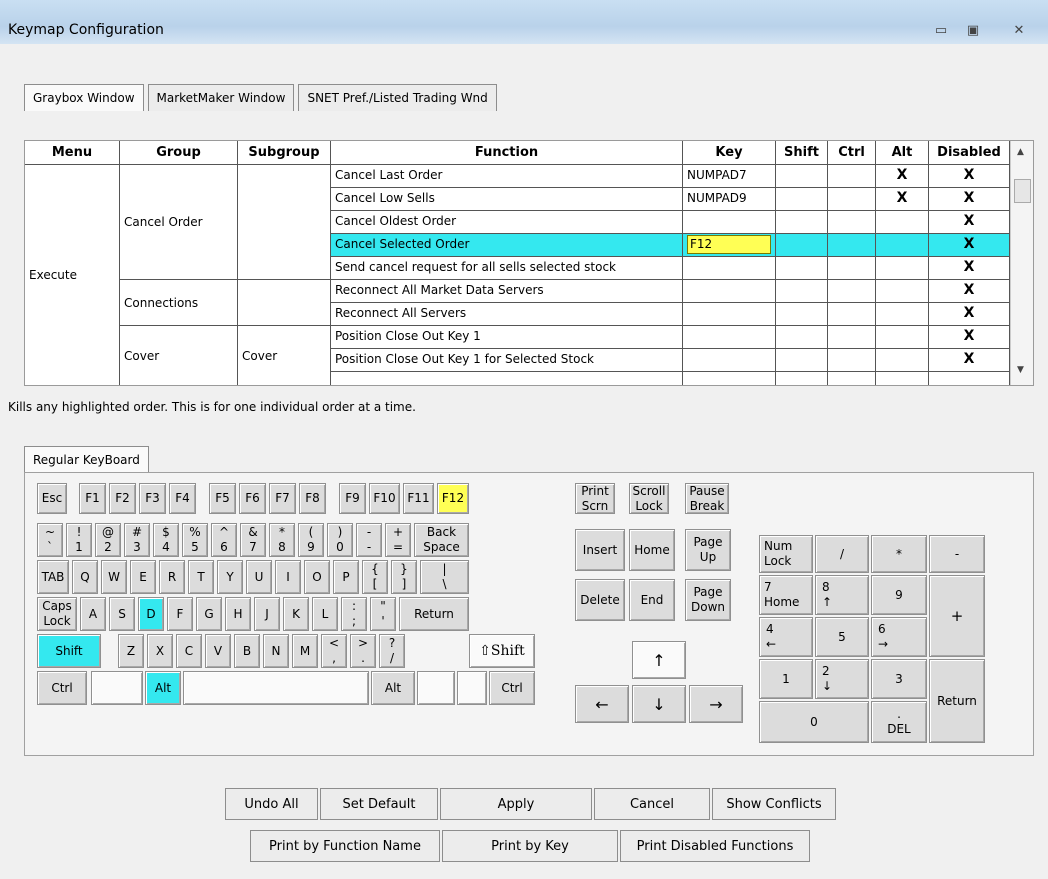  What do you see at coordinates (852, 378) in the screenshot?
I see `ctrl-cell-partial` at bounding box center [852, 378].